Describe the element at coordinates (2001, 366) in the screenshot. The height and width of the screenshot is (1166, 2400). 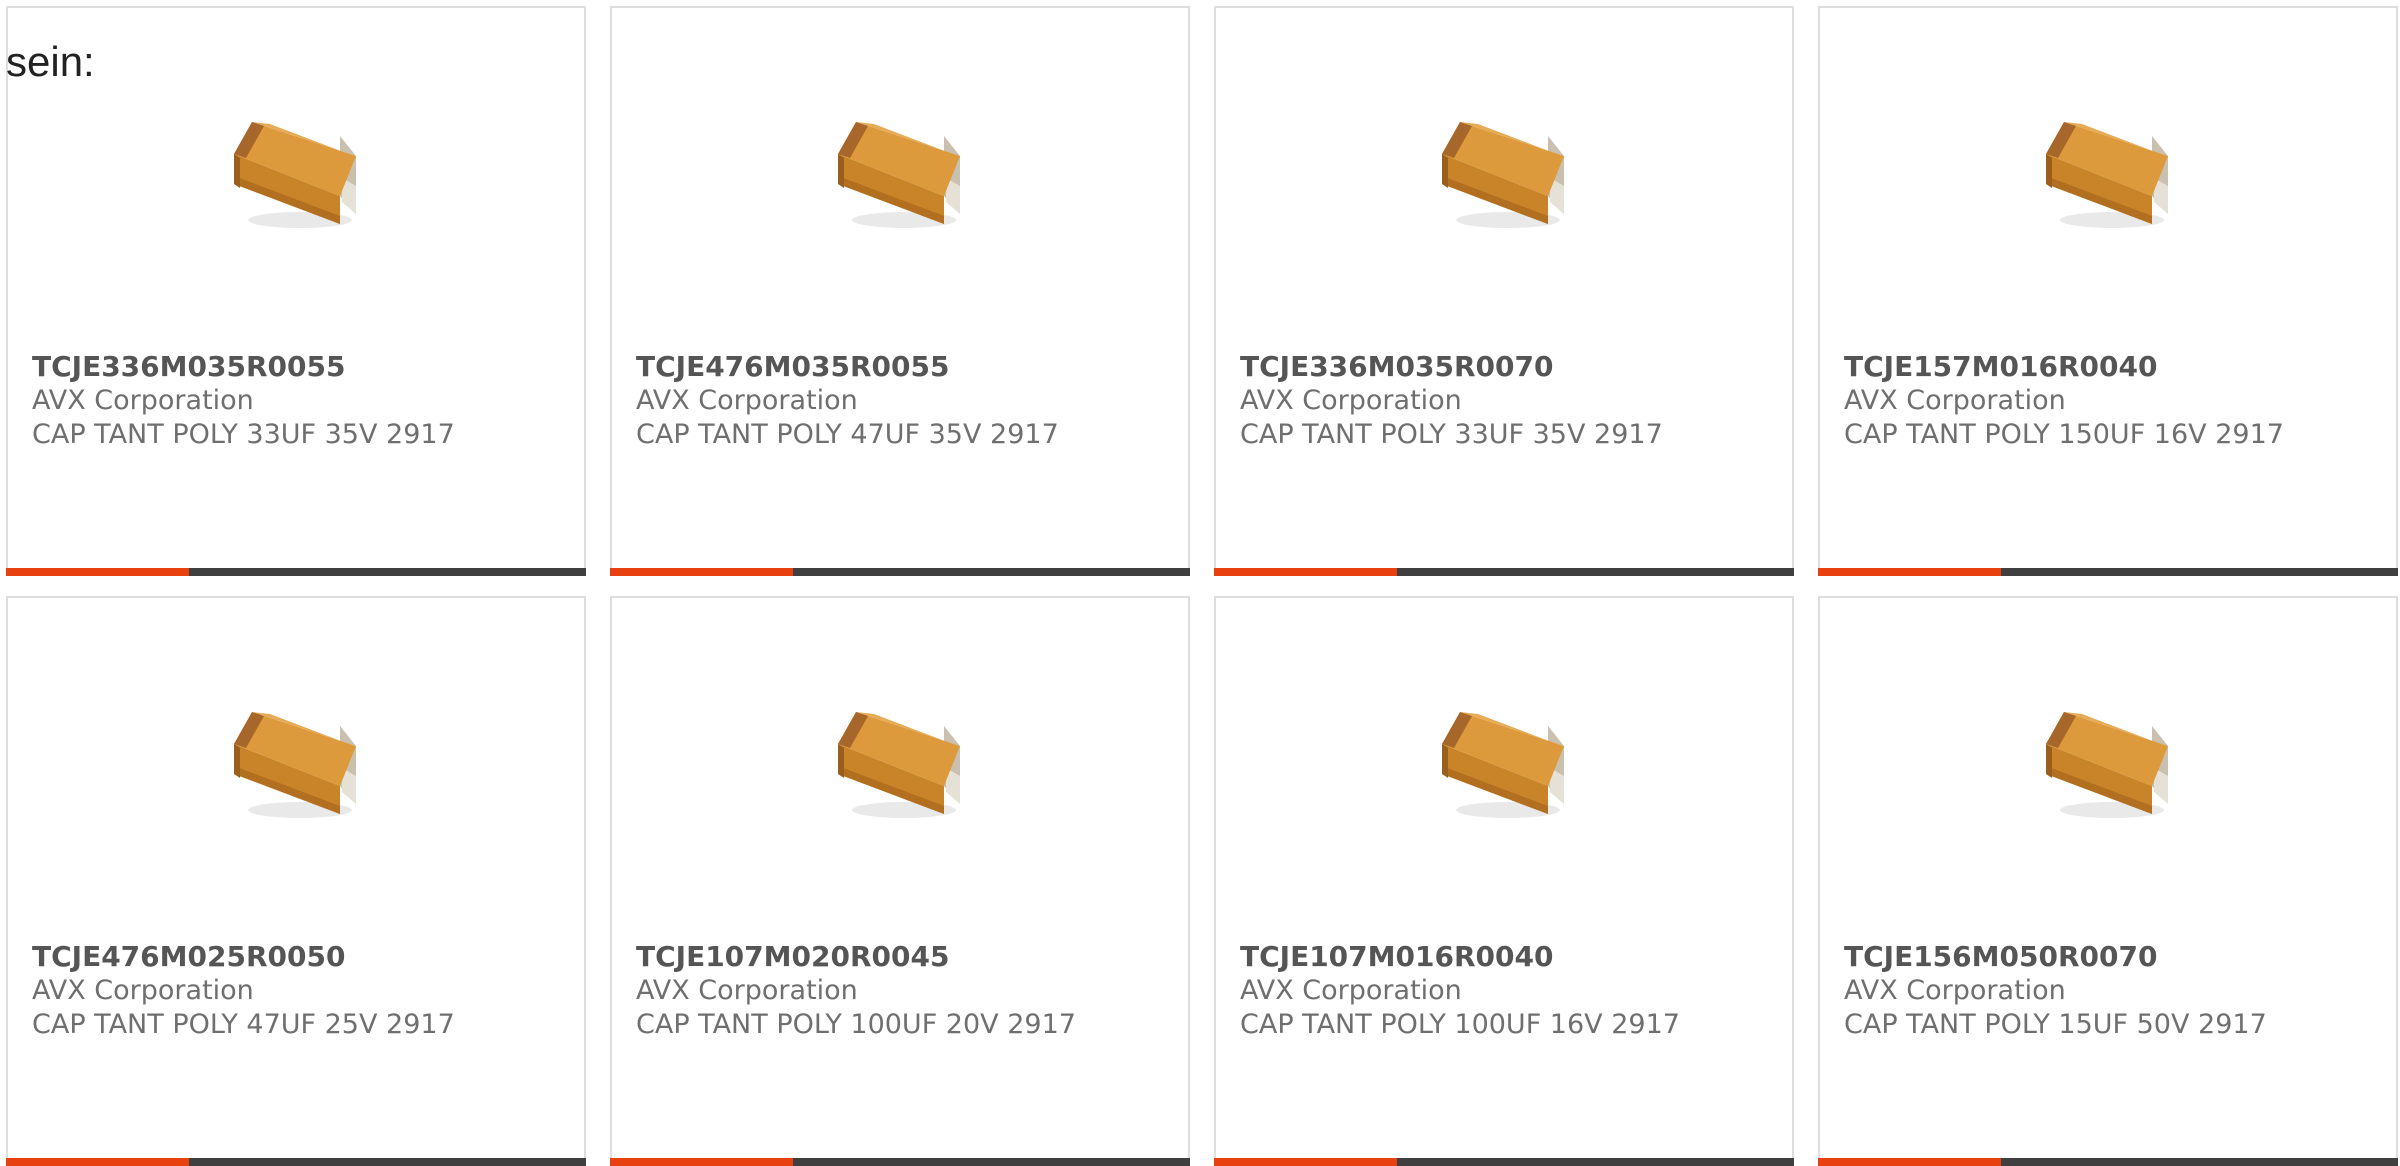
I see `part-number: TCJE157M016R0040` at that location.